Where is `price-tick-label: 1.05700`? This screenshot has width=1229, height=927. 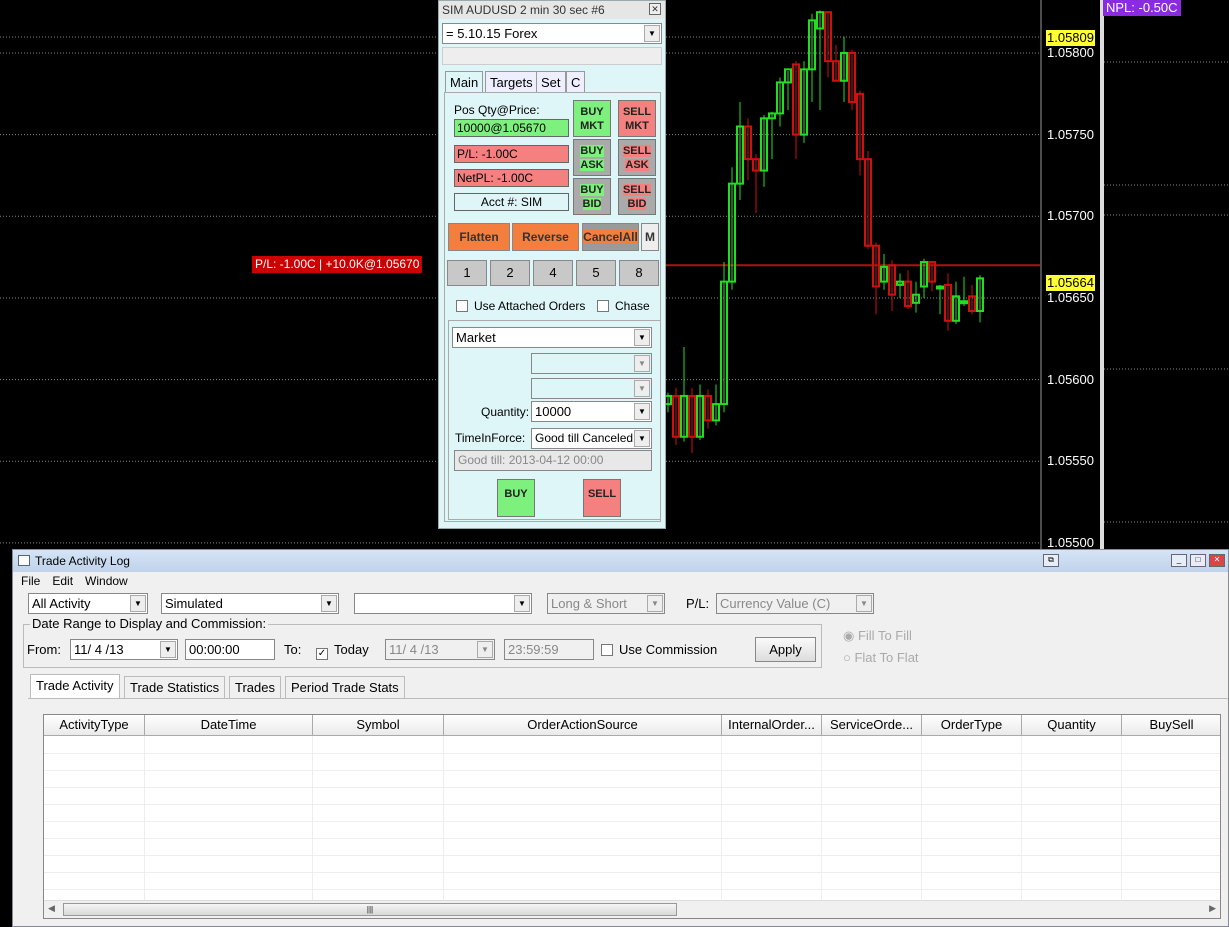 price-tick-label: 1.05700 is located at coordinates (1070, 216).